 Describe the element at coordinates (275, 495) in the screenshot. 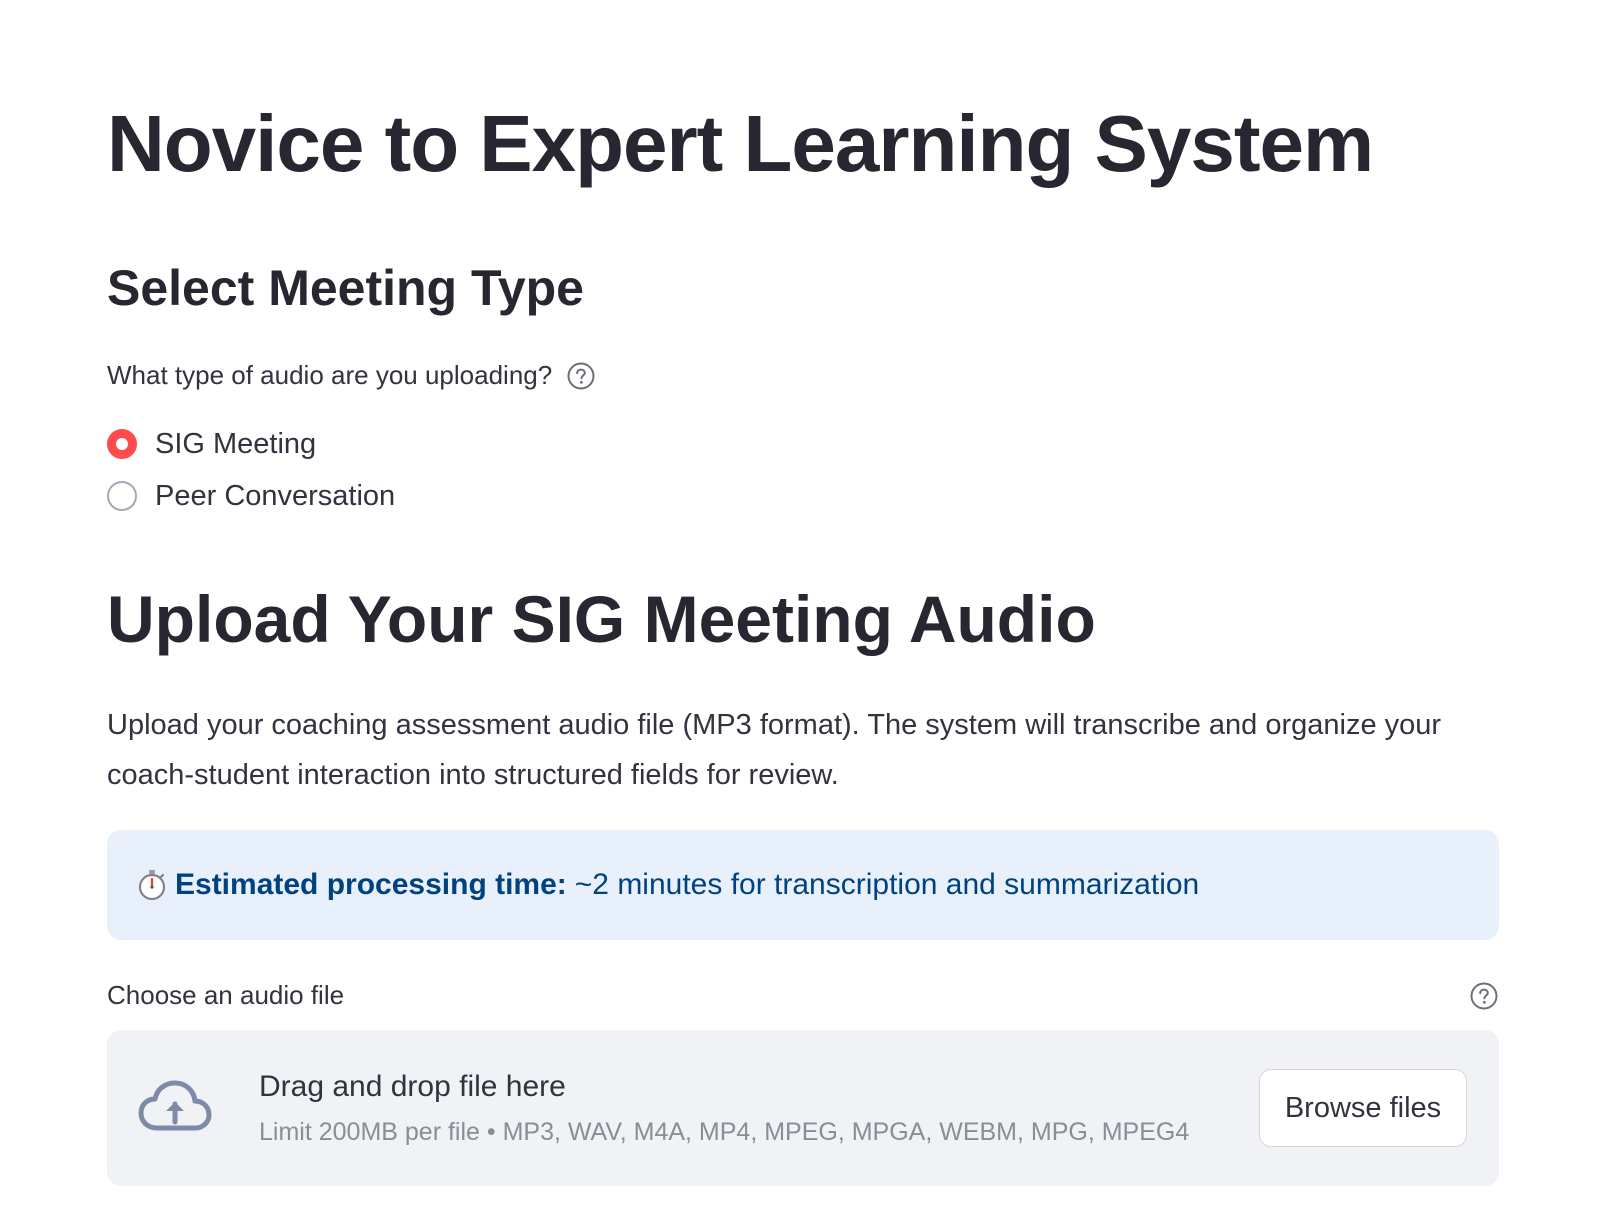

I see `radio-option-label: Peer Conversation` at that location.